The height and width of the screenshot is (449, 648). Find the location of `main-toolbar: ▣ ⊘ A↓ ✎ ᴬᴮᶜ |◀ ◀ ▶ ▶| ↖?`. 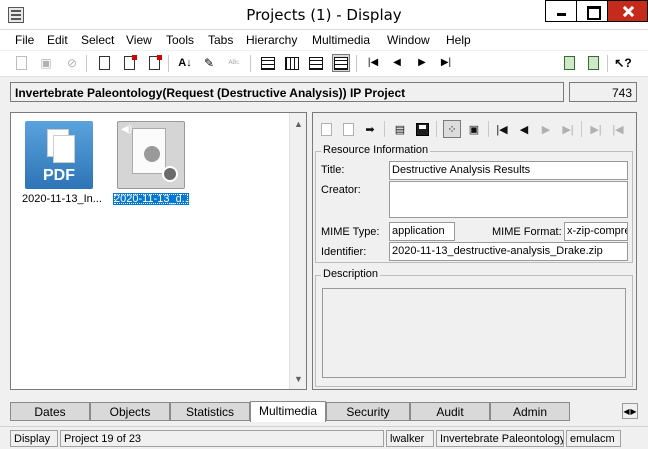

main-toolbar: ▣ ⊘ A↓ ✎ ᴬᴮᶜ |◀ ◀ ▶ ▶| ↖? is located at coordinates (324, 64).